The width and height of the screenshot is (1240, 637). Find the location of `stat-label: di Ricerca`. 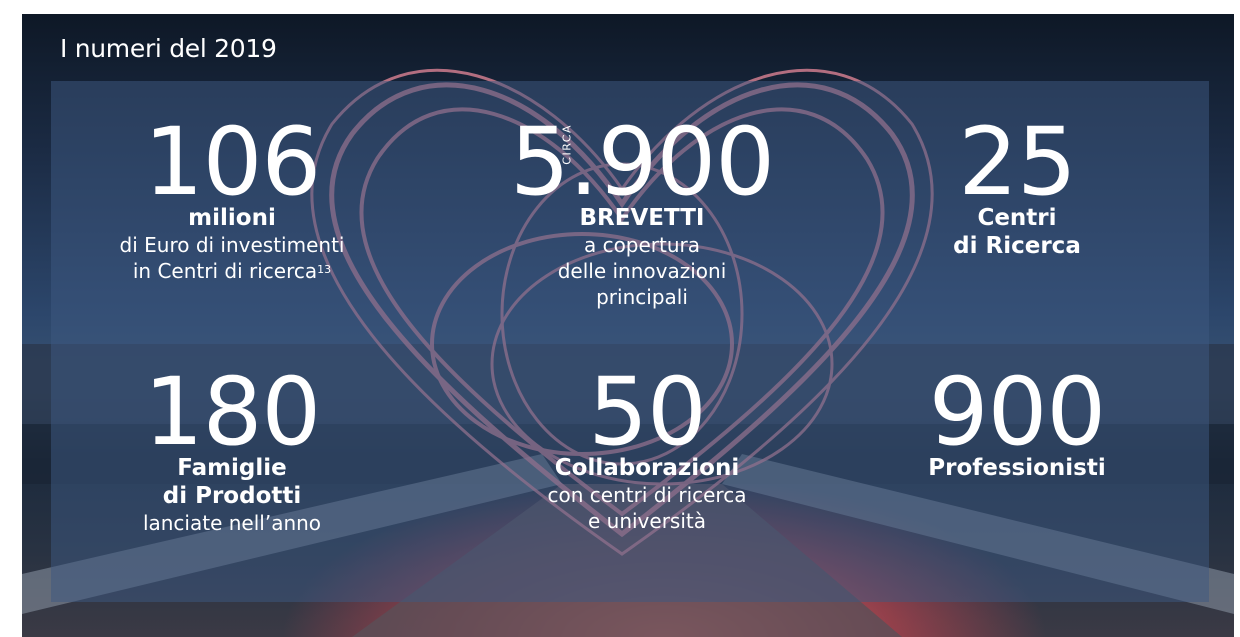

stat-label: di Ricerca is located at coordinates (1017, 246).